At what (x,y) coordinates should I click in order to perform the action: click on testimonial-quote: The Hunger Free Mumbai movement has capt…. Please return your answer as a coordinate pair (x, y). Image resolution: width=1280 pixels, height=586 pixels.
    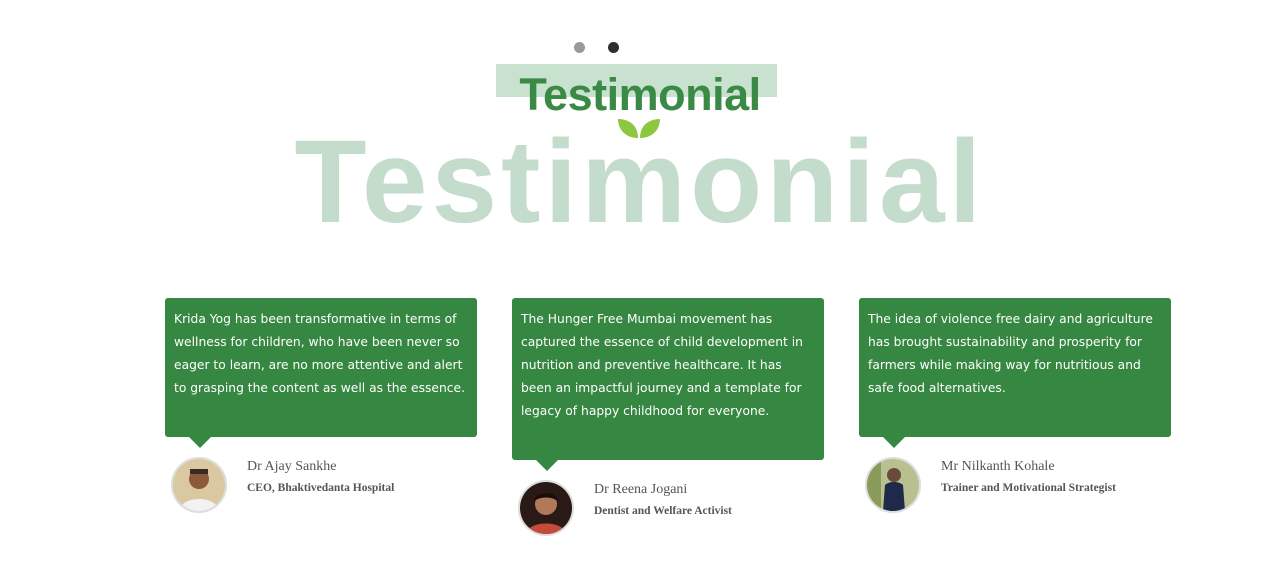
    Looking at the image, I should click on (668, 384).